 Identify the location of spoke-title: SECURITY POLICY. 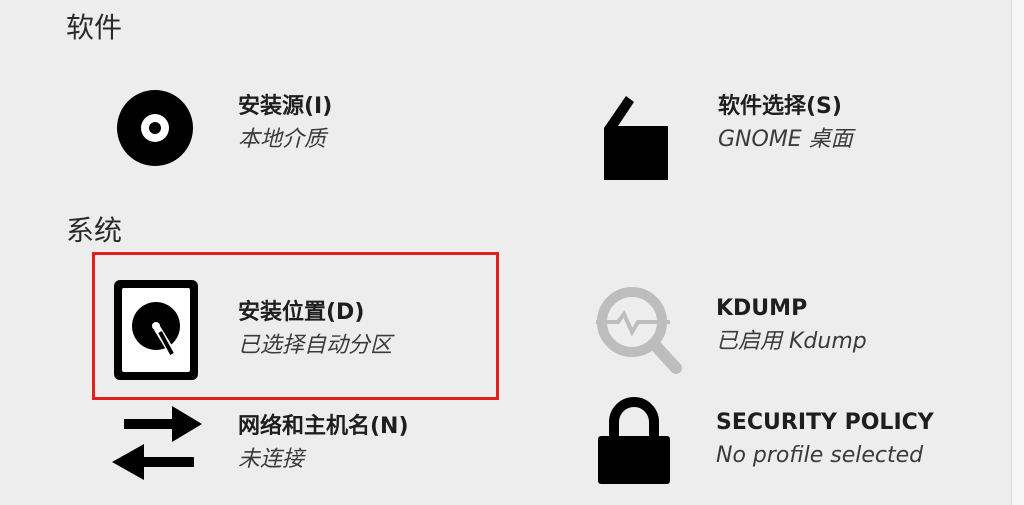
(825, 422).